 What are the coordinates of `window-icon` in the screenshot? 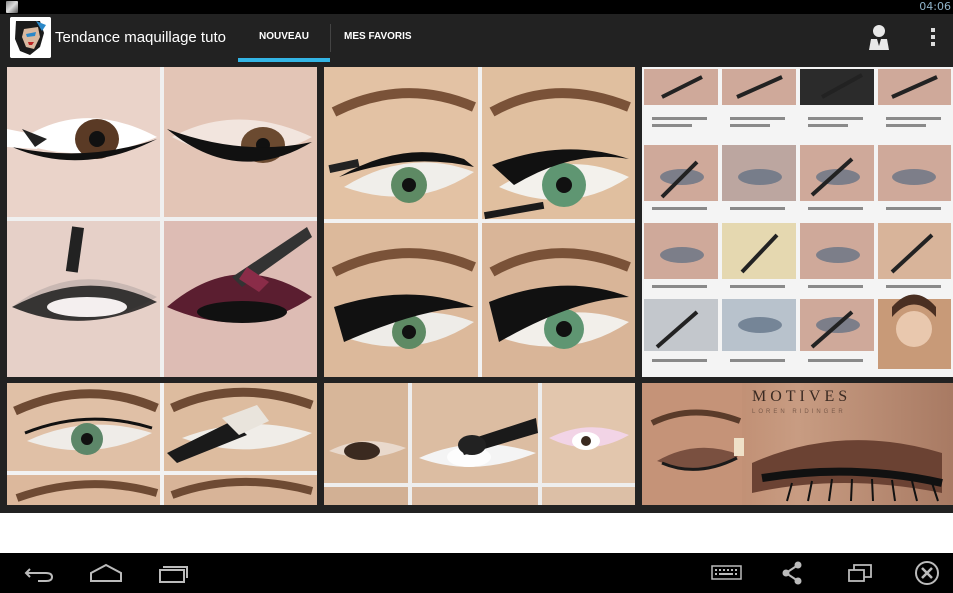 It's located at (860, 573).